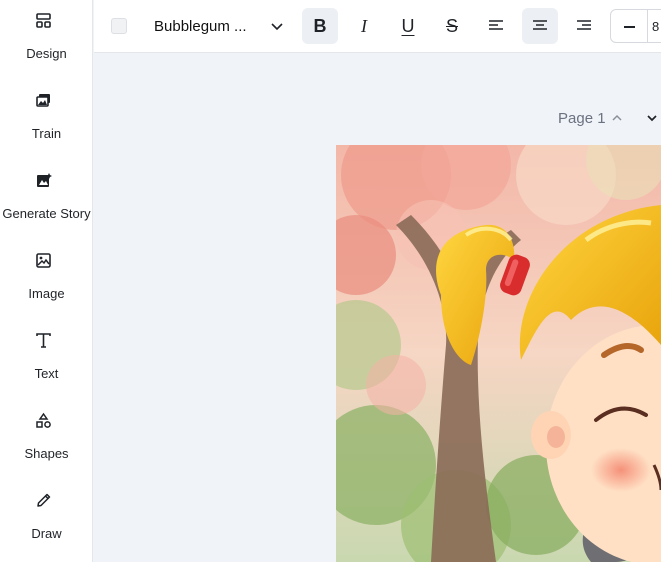 The width and height of the screenshot is (661, 562). I want to click on sidebar-item-train: Train, so click(46, 120).